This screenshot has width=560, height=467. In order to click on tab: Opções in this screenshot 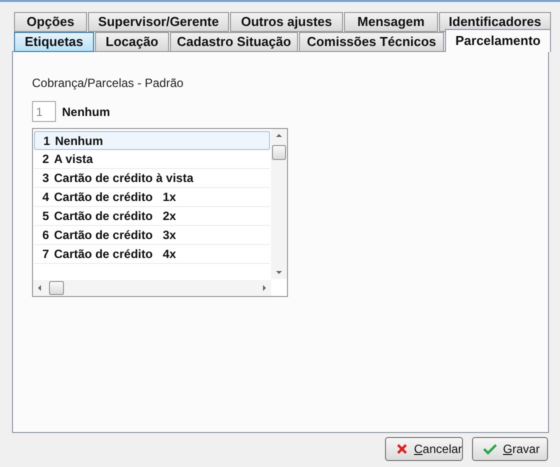, I will do `click(50, 22)`.